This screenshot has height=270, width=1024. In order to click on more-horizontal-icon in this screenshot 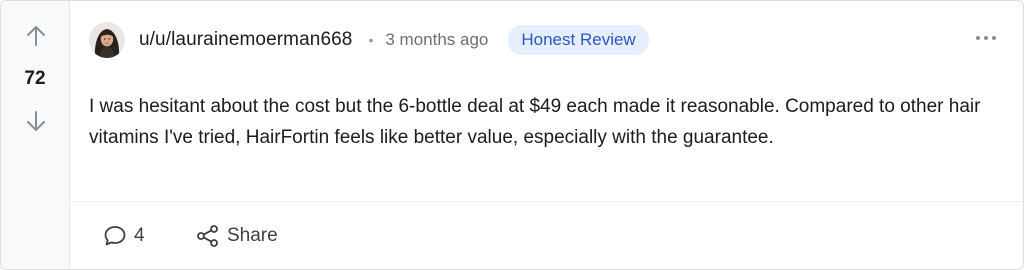, I will do `click(986, 38)`.